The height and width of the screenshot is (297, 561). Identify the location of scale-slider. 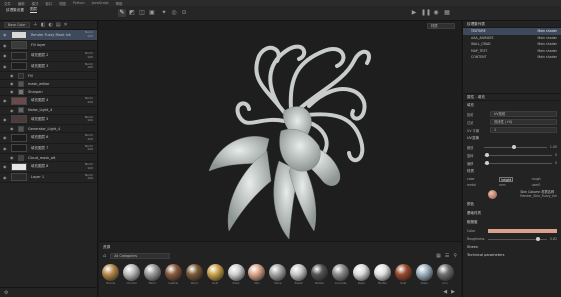
(515, 146).